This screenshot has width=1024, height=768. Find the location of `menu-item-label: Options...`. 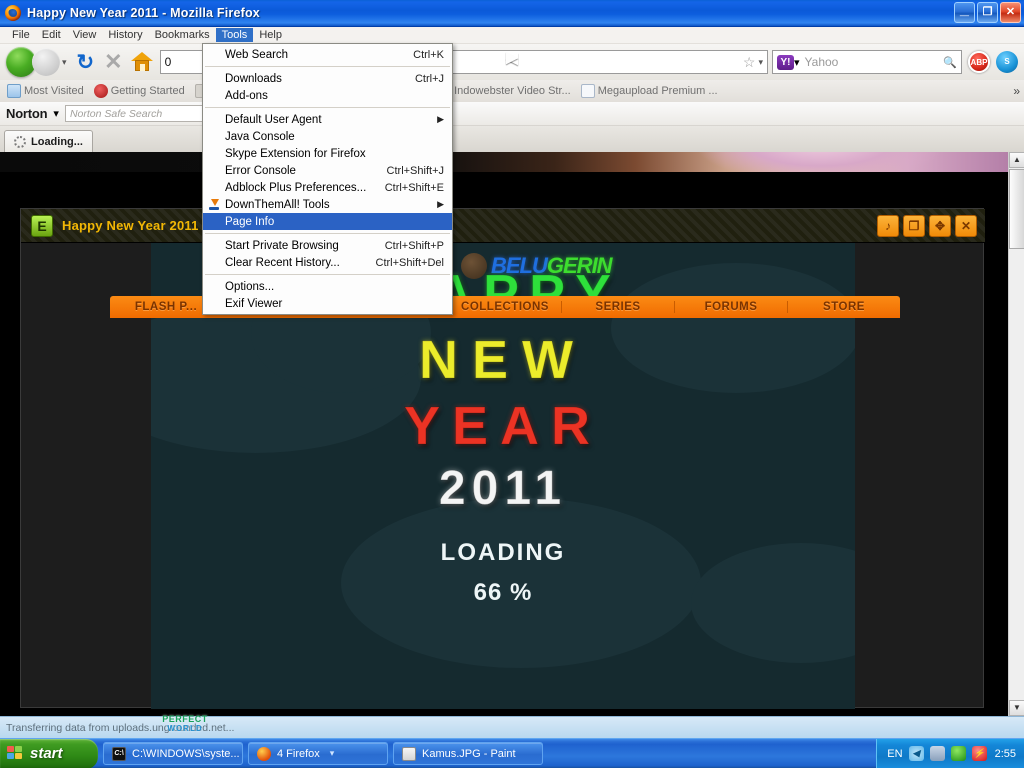

menu-item-label: Options... is located at coordinates (250, 286).